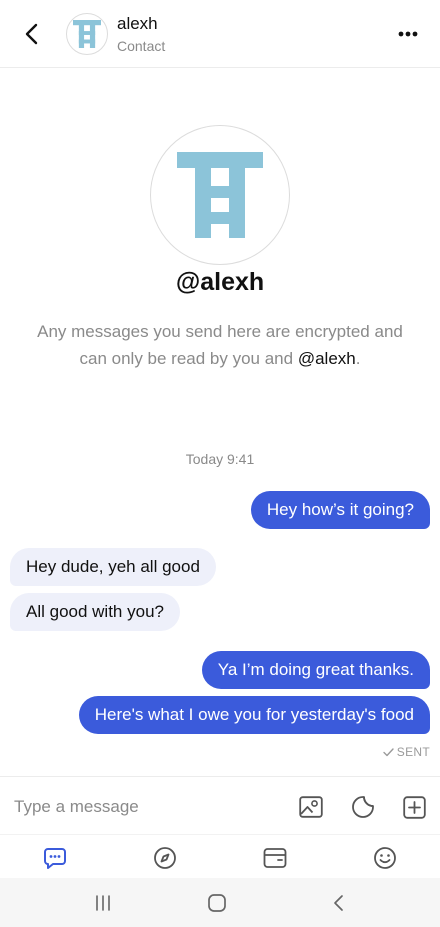 This screenshot has height=927, width=440. Describe the element at coordinates (358, 358) in the screenshot. I see `encryption-note-period: .` at that location.